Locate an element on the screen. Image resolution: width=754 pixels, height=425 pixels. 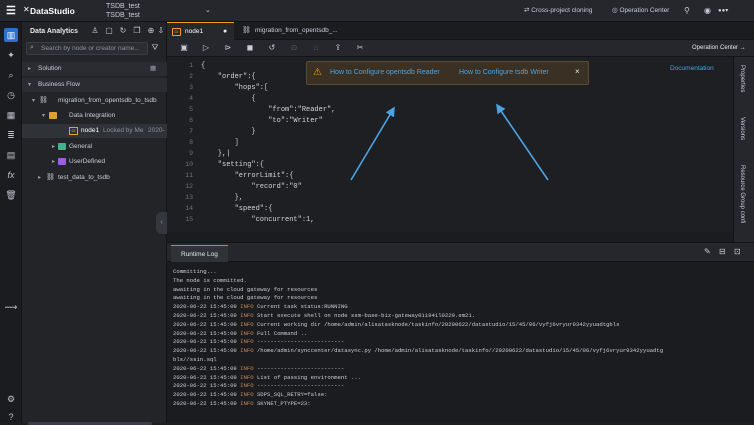
home-icon: ✦ is located at coordinates (11, 55).